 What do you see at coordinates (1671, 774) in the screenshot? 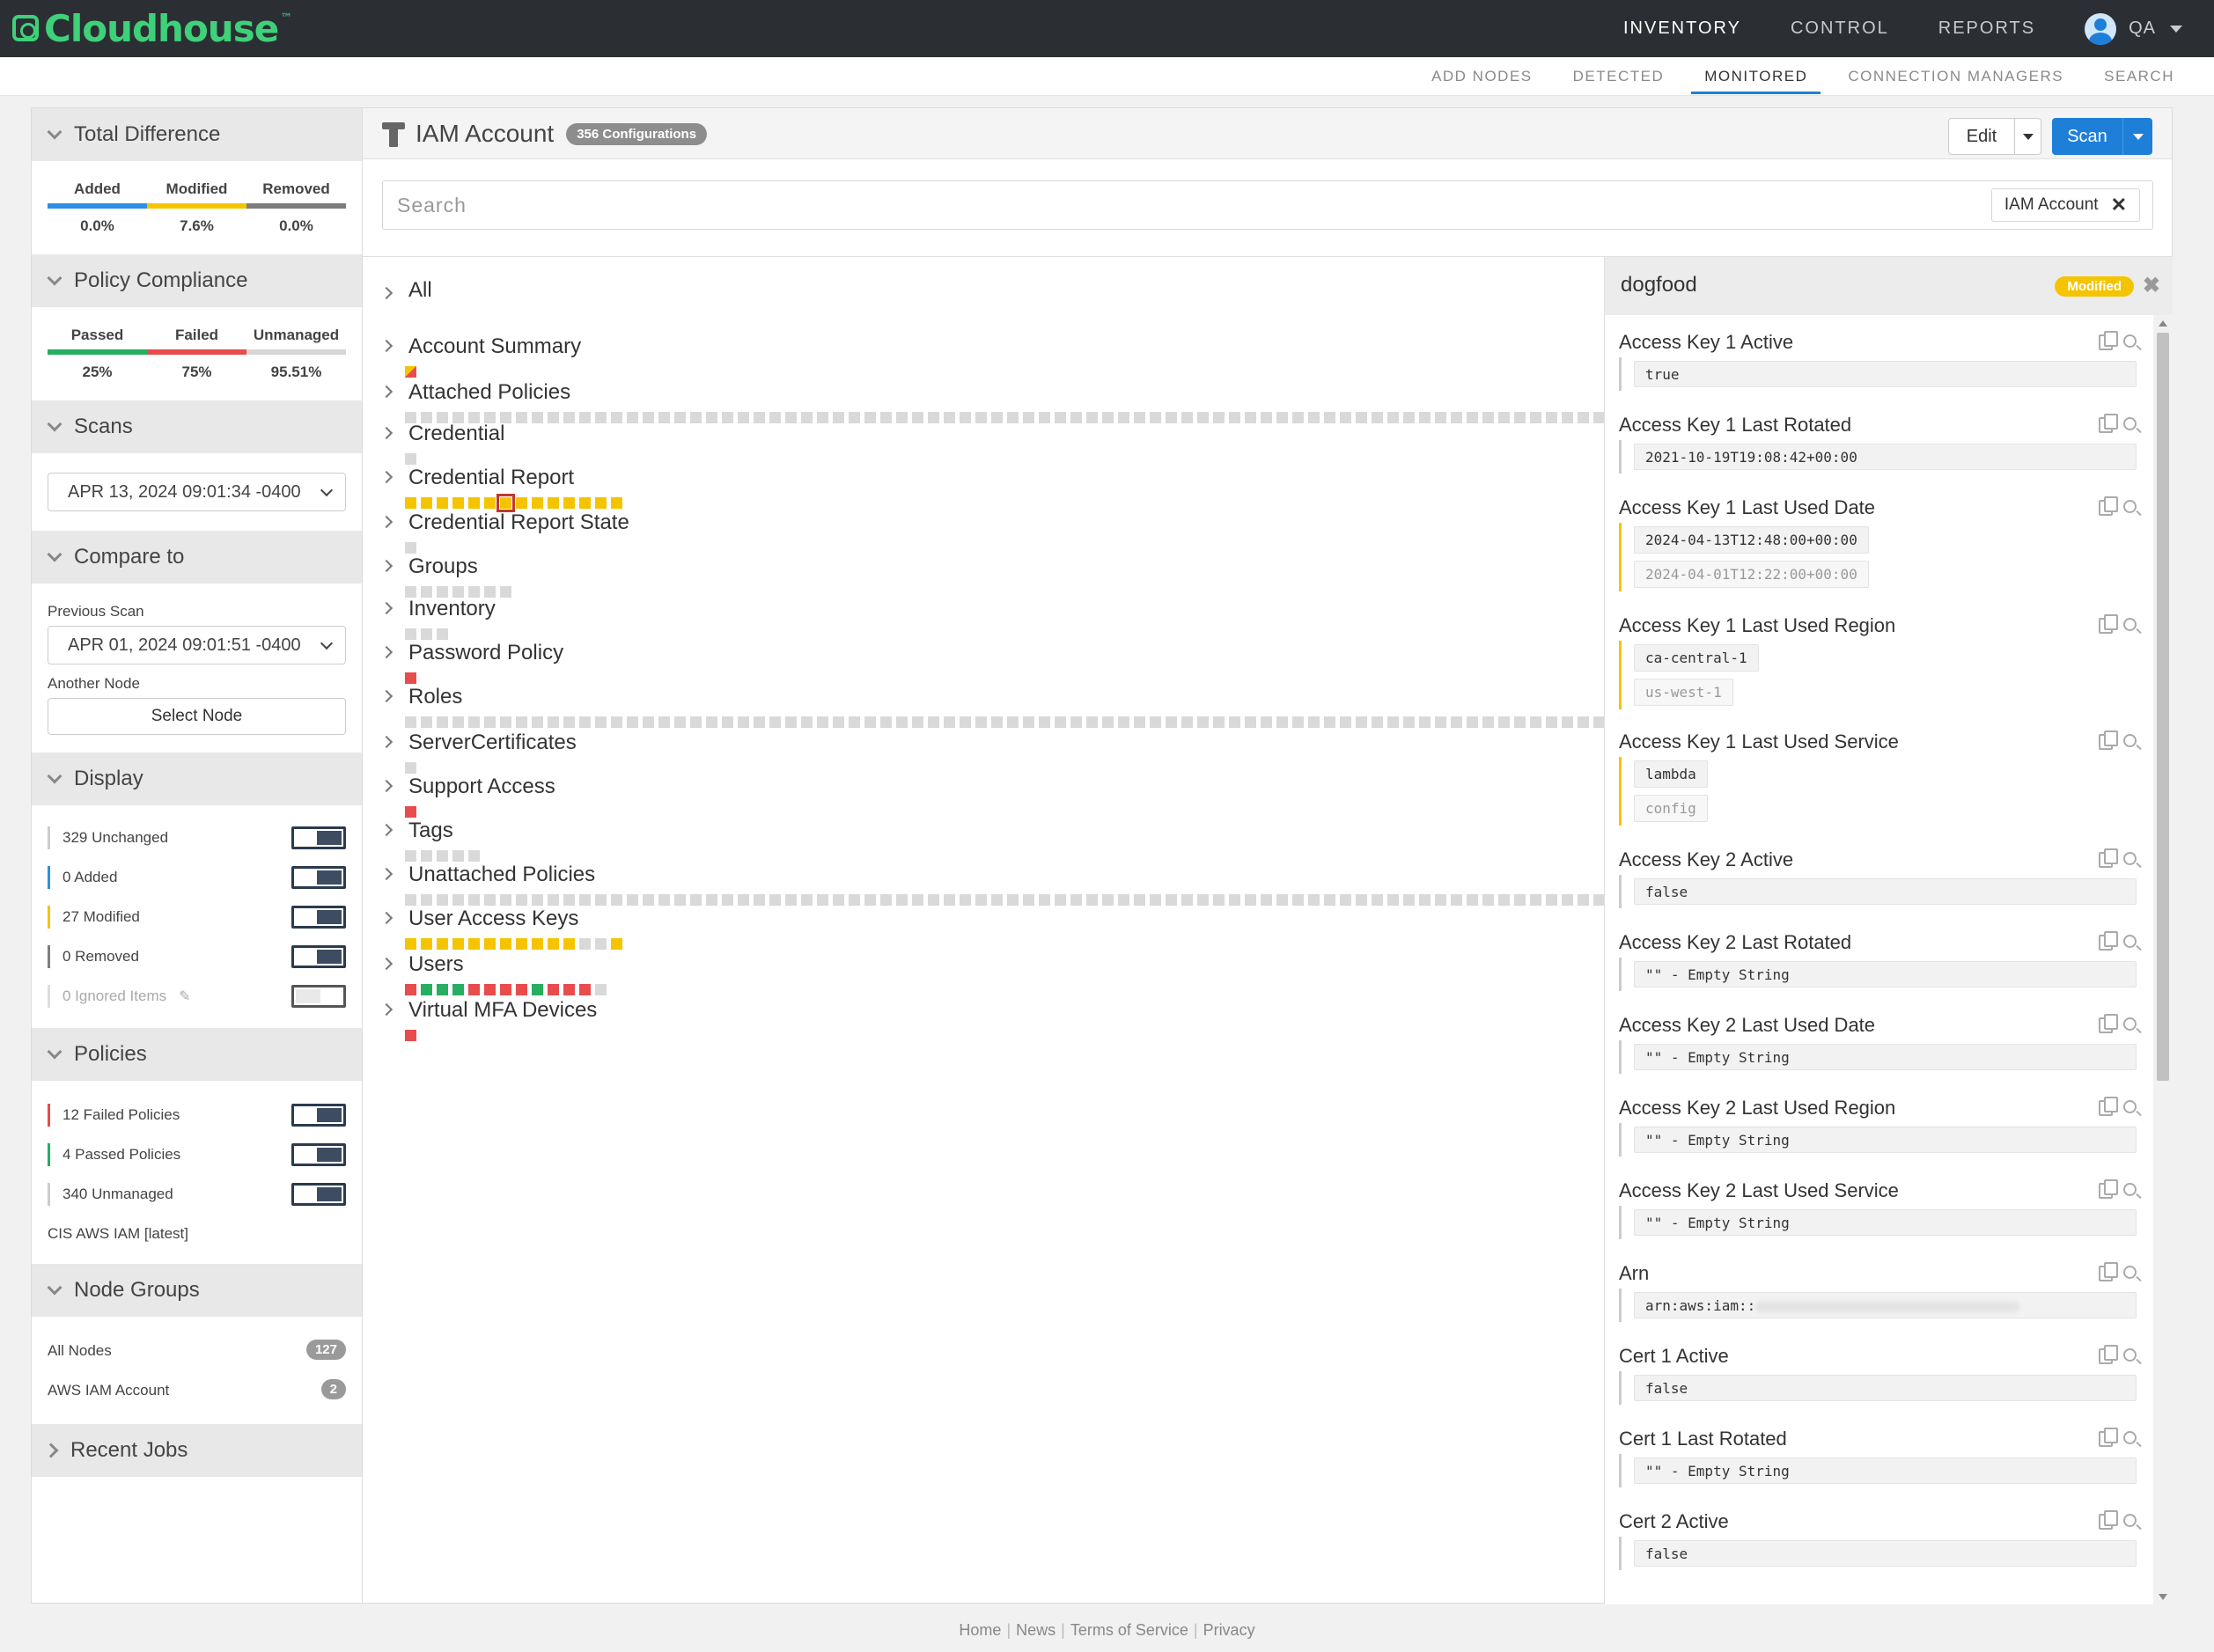
I see `current-value: lambda` at bounding box center [1671, 774].